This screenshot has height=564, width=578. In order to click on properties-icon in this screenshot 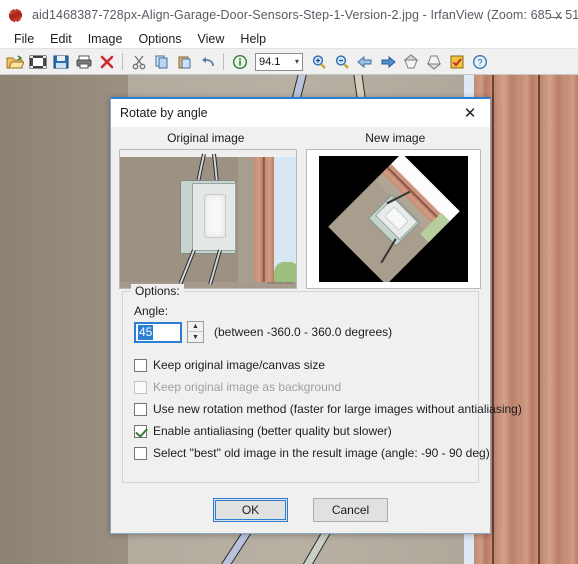, I will do `click(456, 61)`.